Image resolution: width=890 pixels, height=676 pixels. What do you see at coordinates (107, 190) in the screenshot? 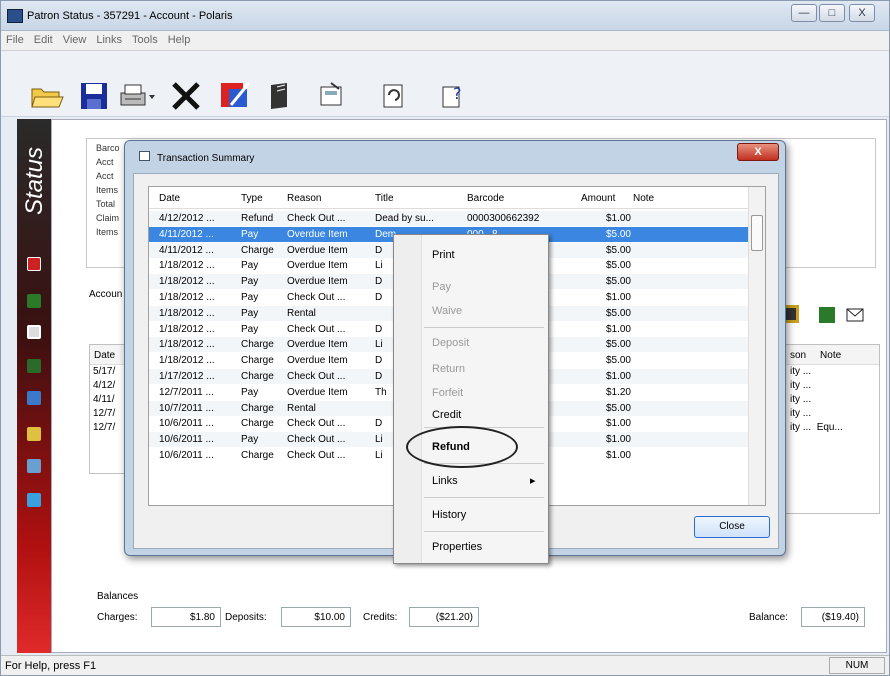
I see `patron-label-items: Items` at bounding box center [107, 190].